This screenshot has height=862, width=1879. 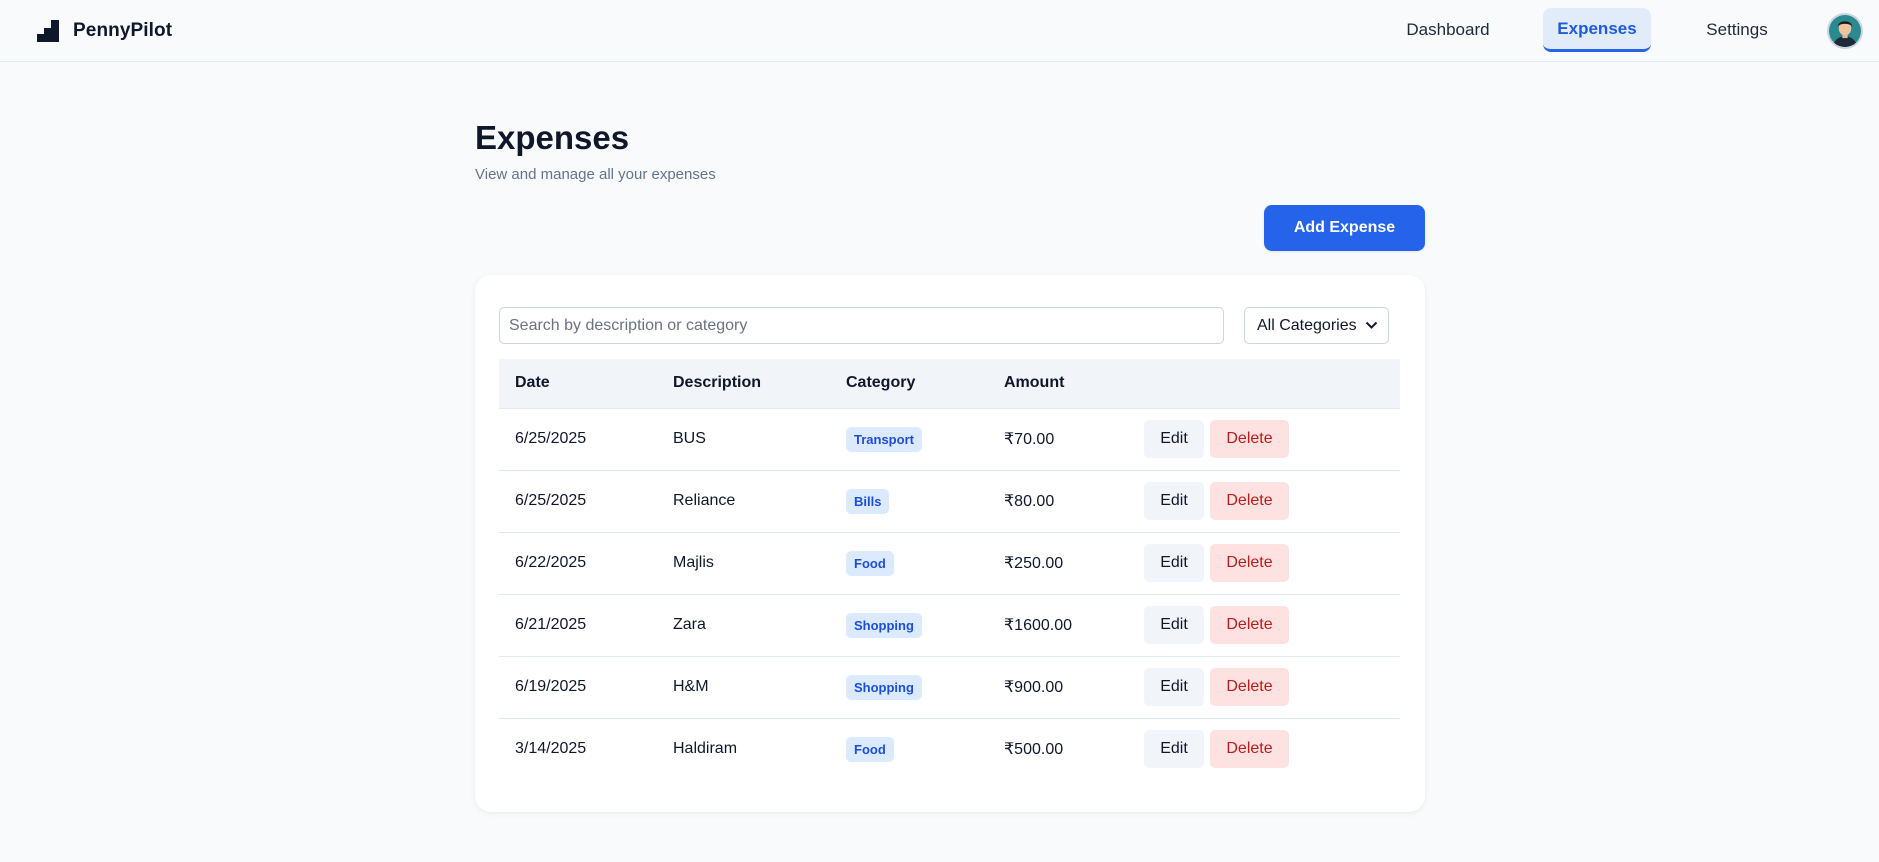 I want to click on category-badge: Transport, so click(x=884, y=439).